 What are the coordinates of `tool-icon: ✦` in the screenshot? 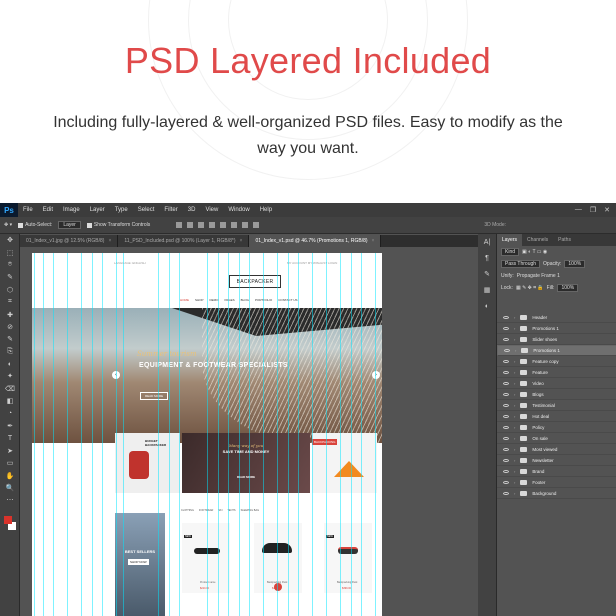 It's located at (10, 376).